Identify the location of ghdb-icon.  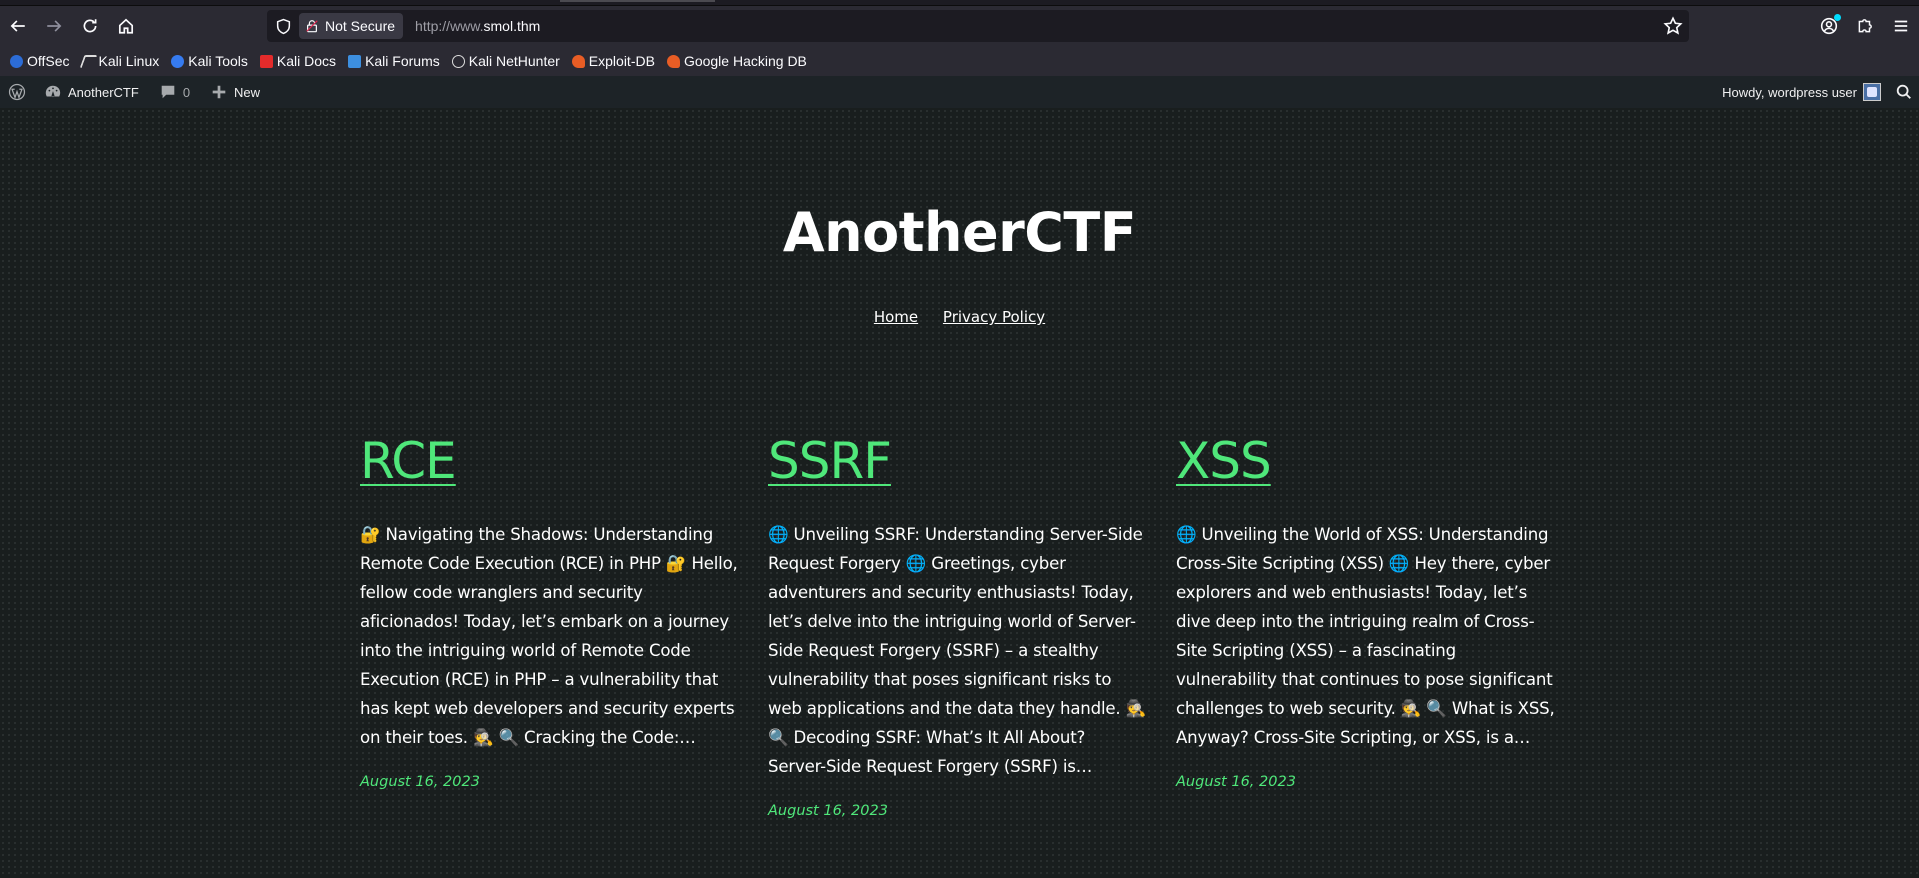
(673, 61).